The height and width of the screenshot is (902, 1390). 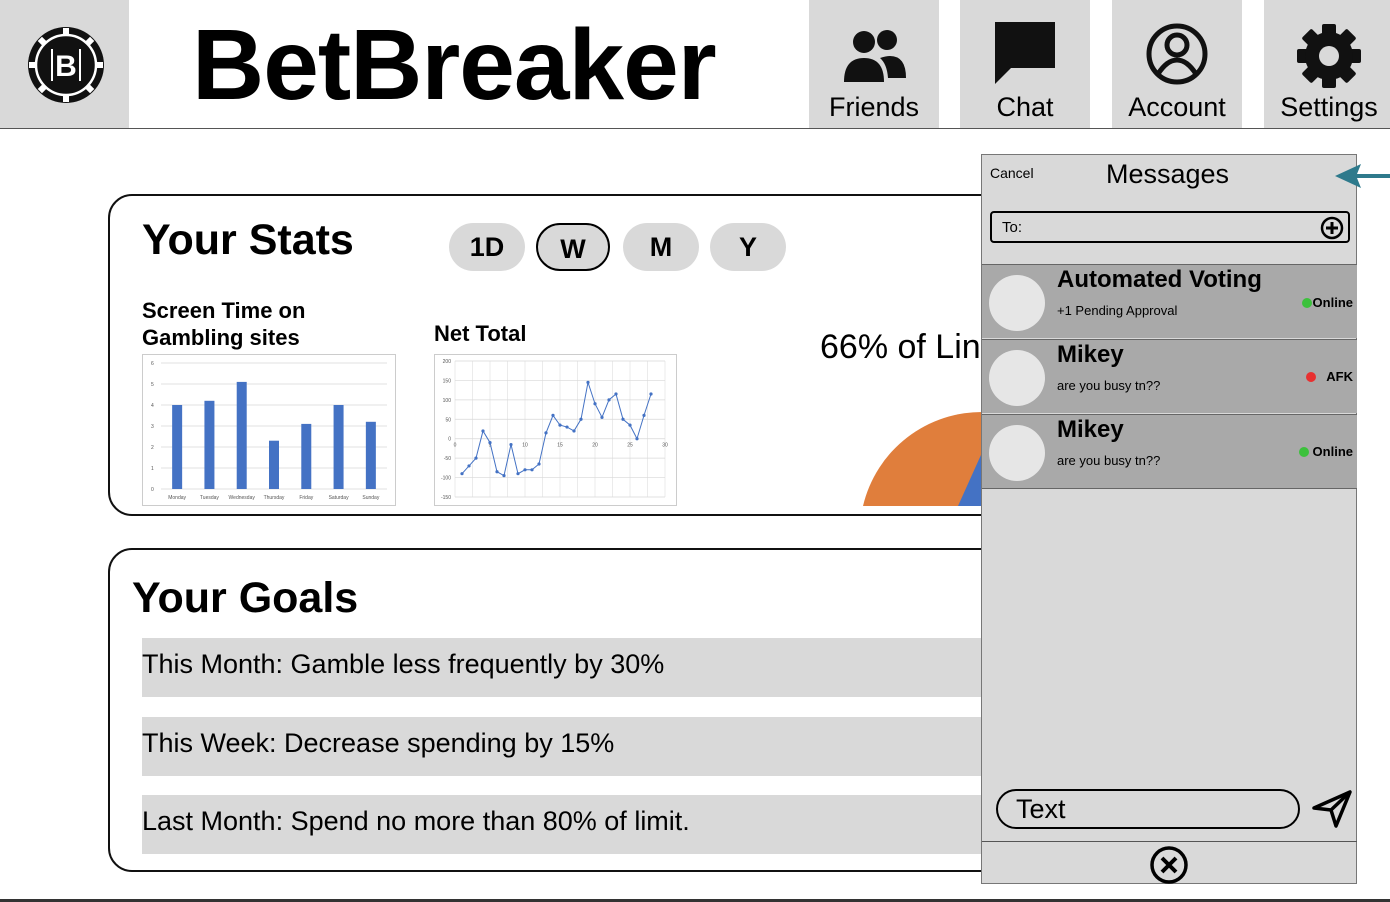 I want to click on y-tick-label: 50, so click(x=448, y=420).